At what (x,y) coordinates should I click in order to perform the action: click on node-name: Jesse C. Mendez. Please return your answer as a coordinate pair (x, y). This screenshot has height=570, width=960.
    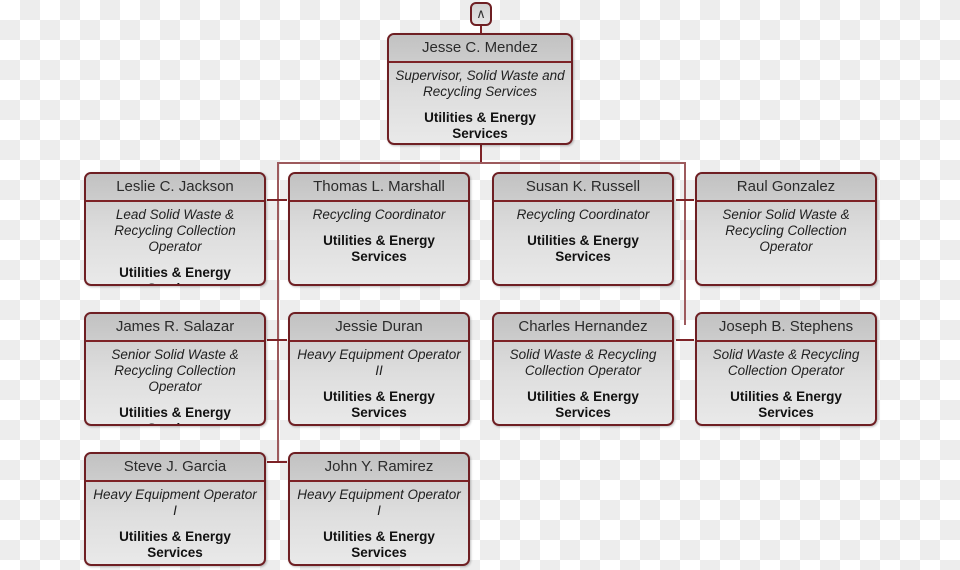
    Looking at the image, I should click on (480, 49).